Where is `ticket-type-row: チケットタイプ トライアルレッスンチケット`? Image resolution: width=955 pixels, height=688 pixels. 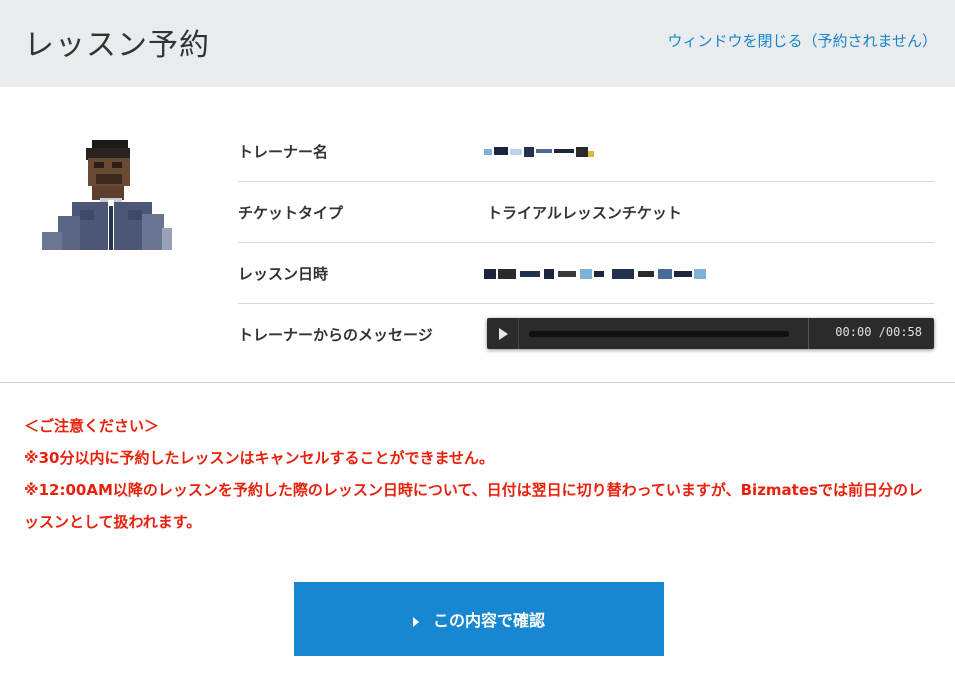 ticket-type-row: チケットタイプ トライアルレッスンチケット is located at coordinates (586, 212).